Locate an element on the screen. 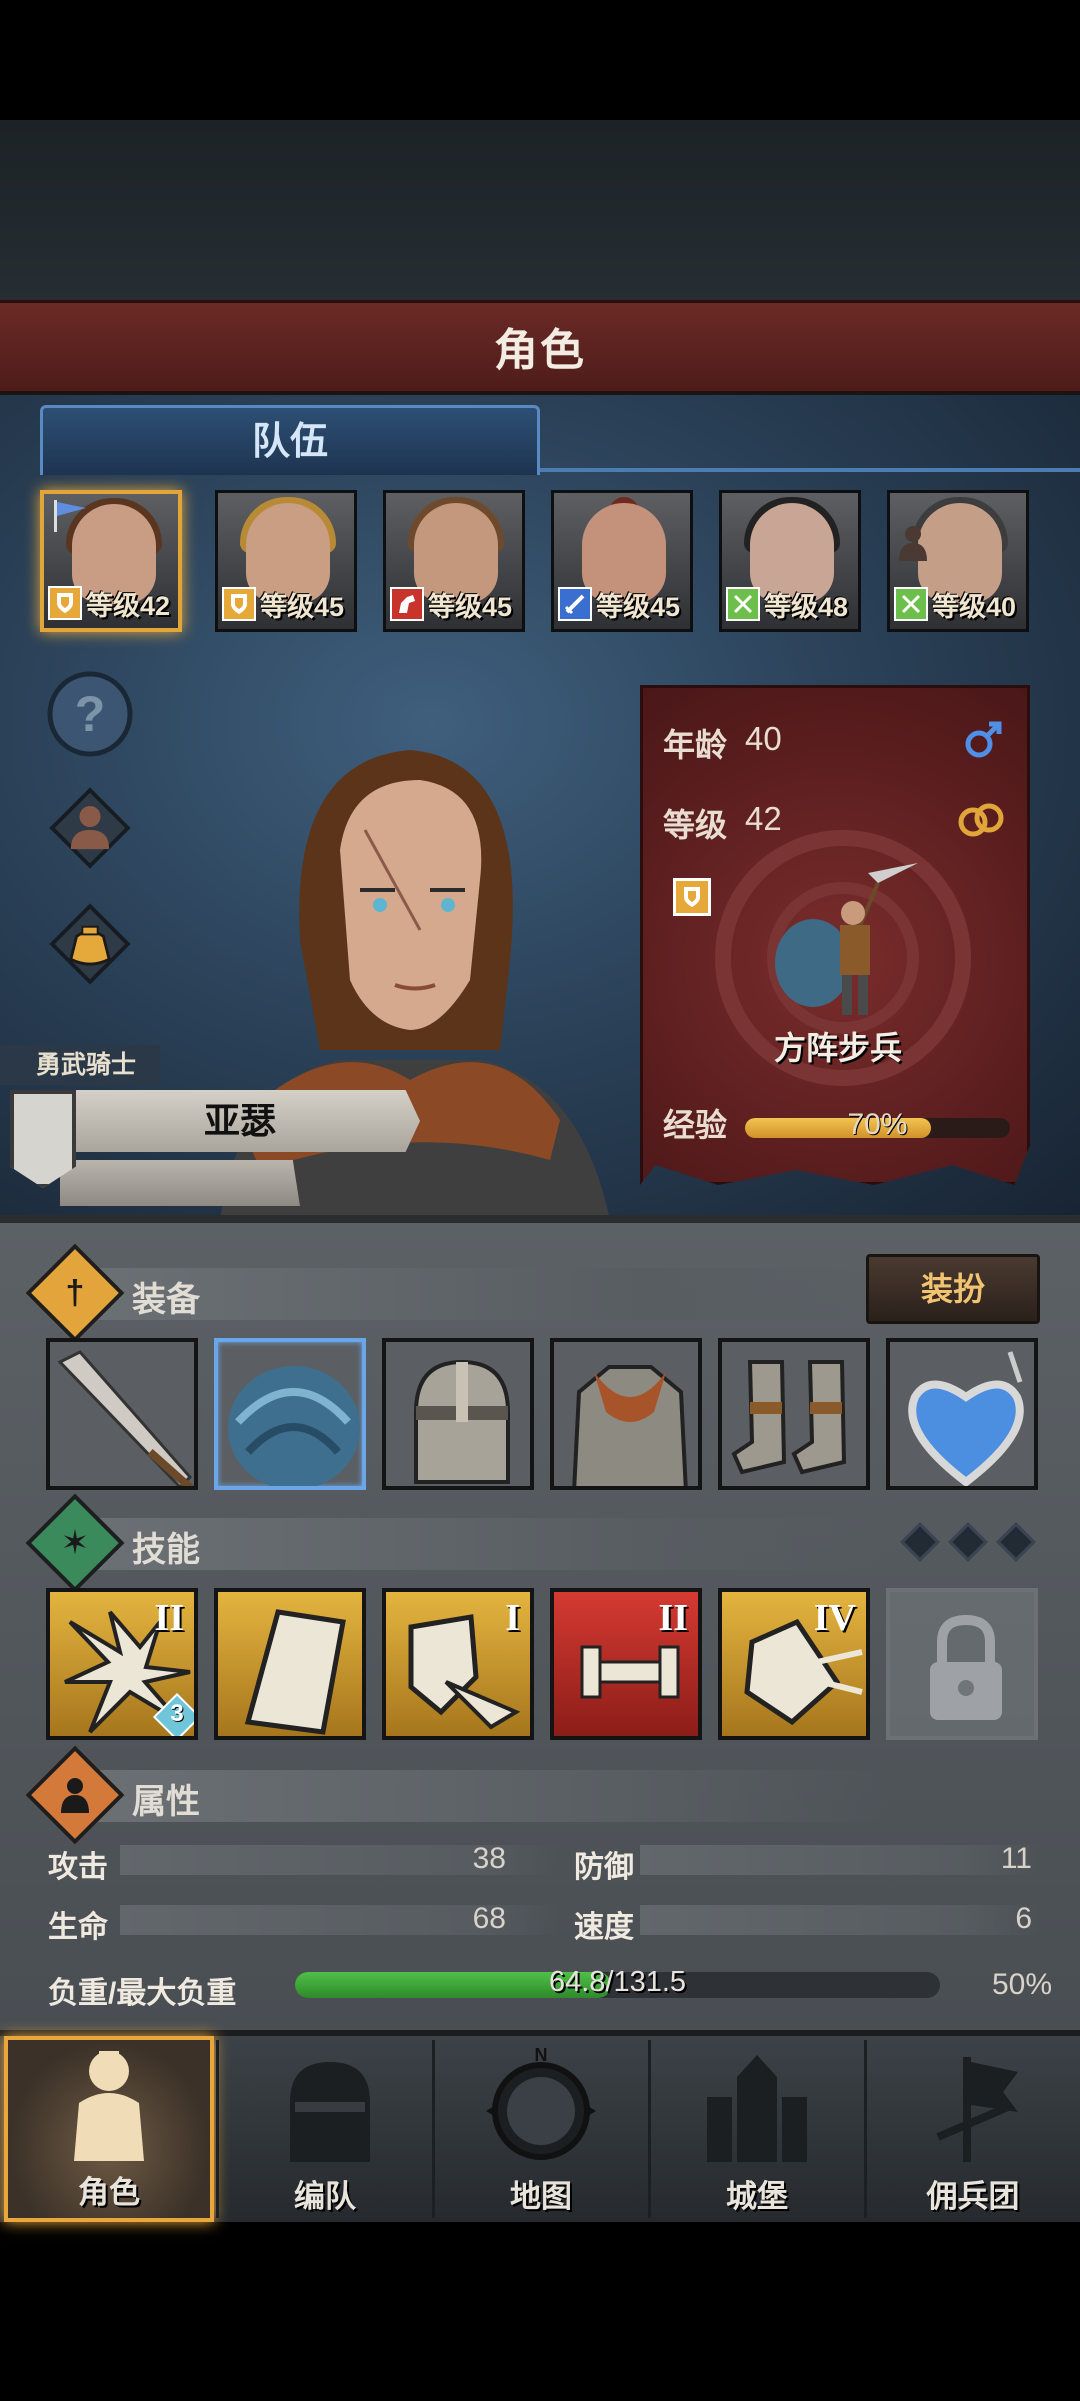  help-button: ? is located at coordinates (90, 714).